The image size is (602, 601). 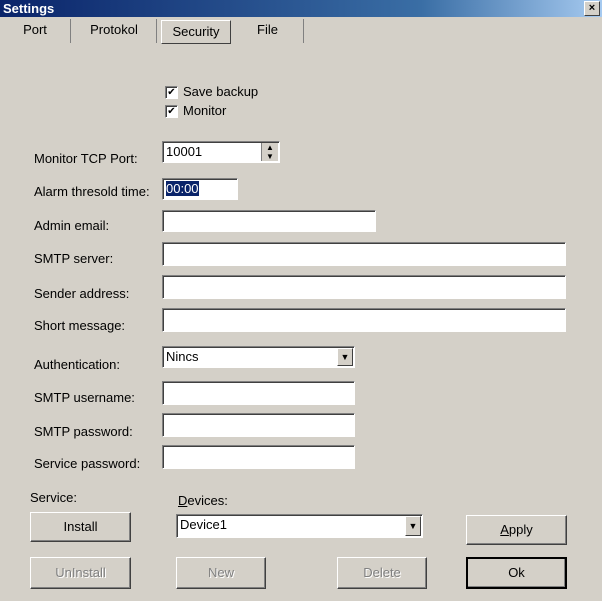 I want to click on alarm-threshold-time-input: 00:00, so click(x=200, y=189).